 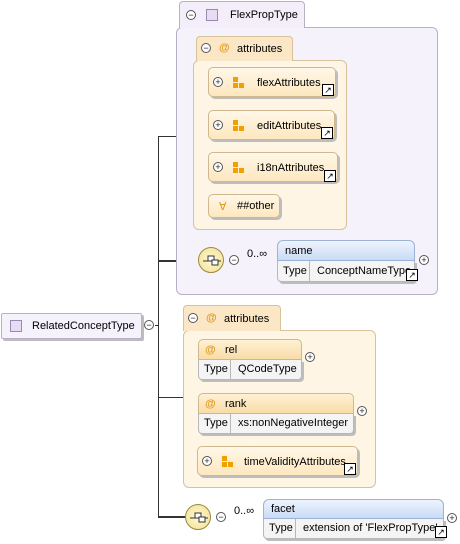 I want to click on element-type-row: Type ConceptNameType ↗, so click(x=347, y=271).